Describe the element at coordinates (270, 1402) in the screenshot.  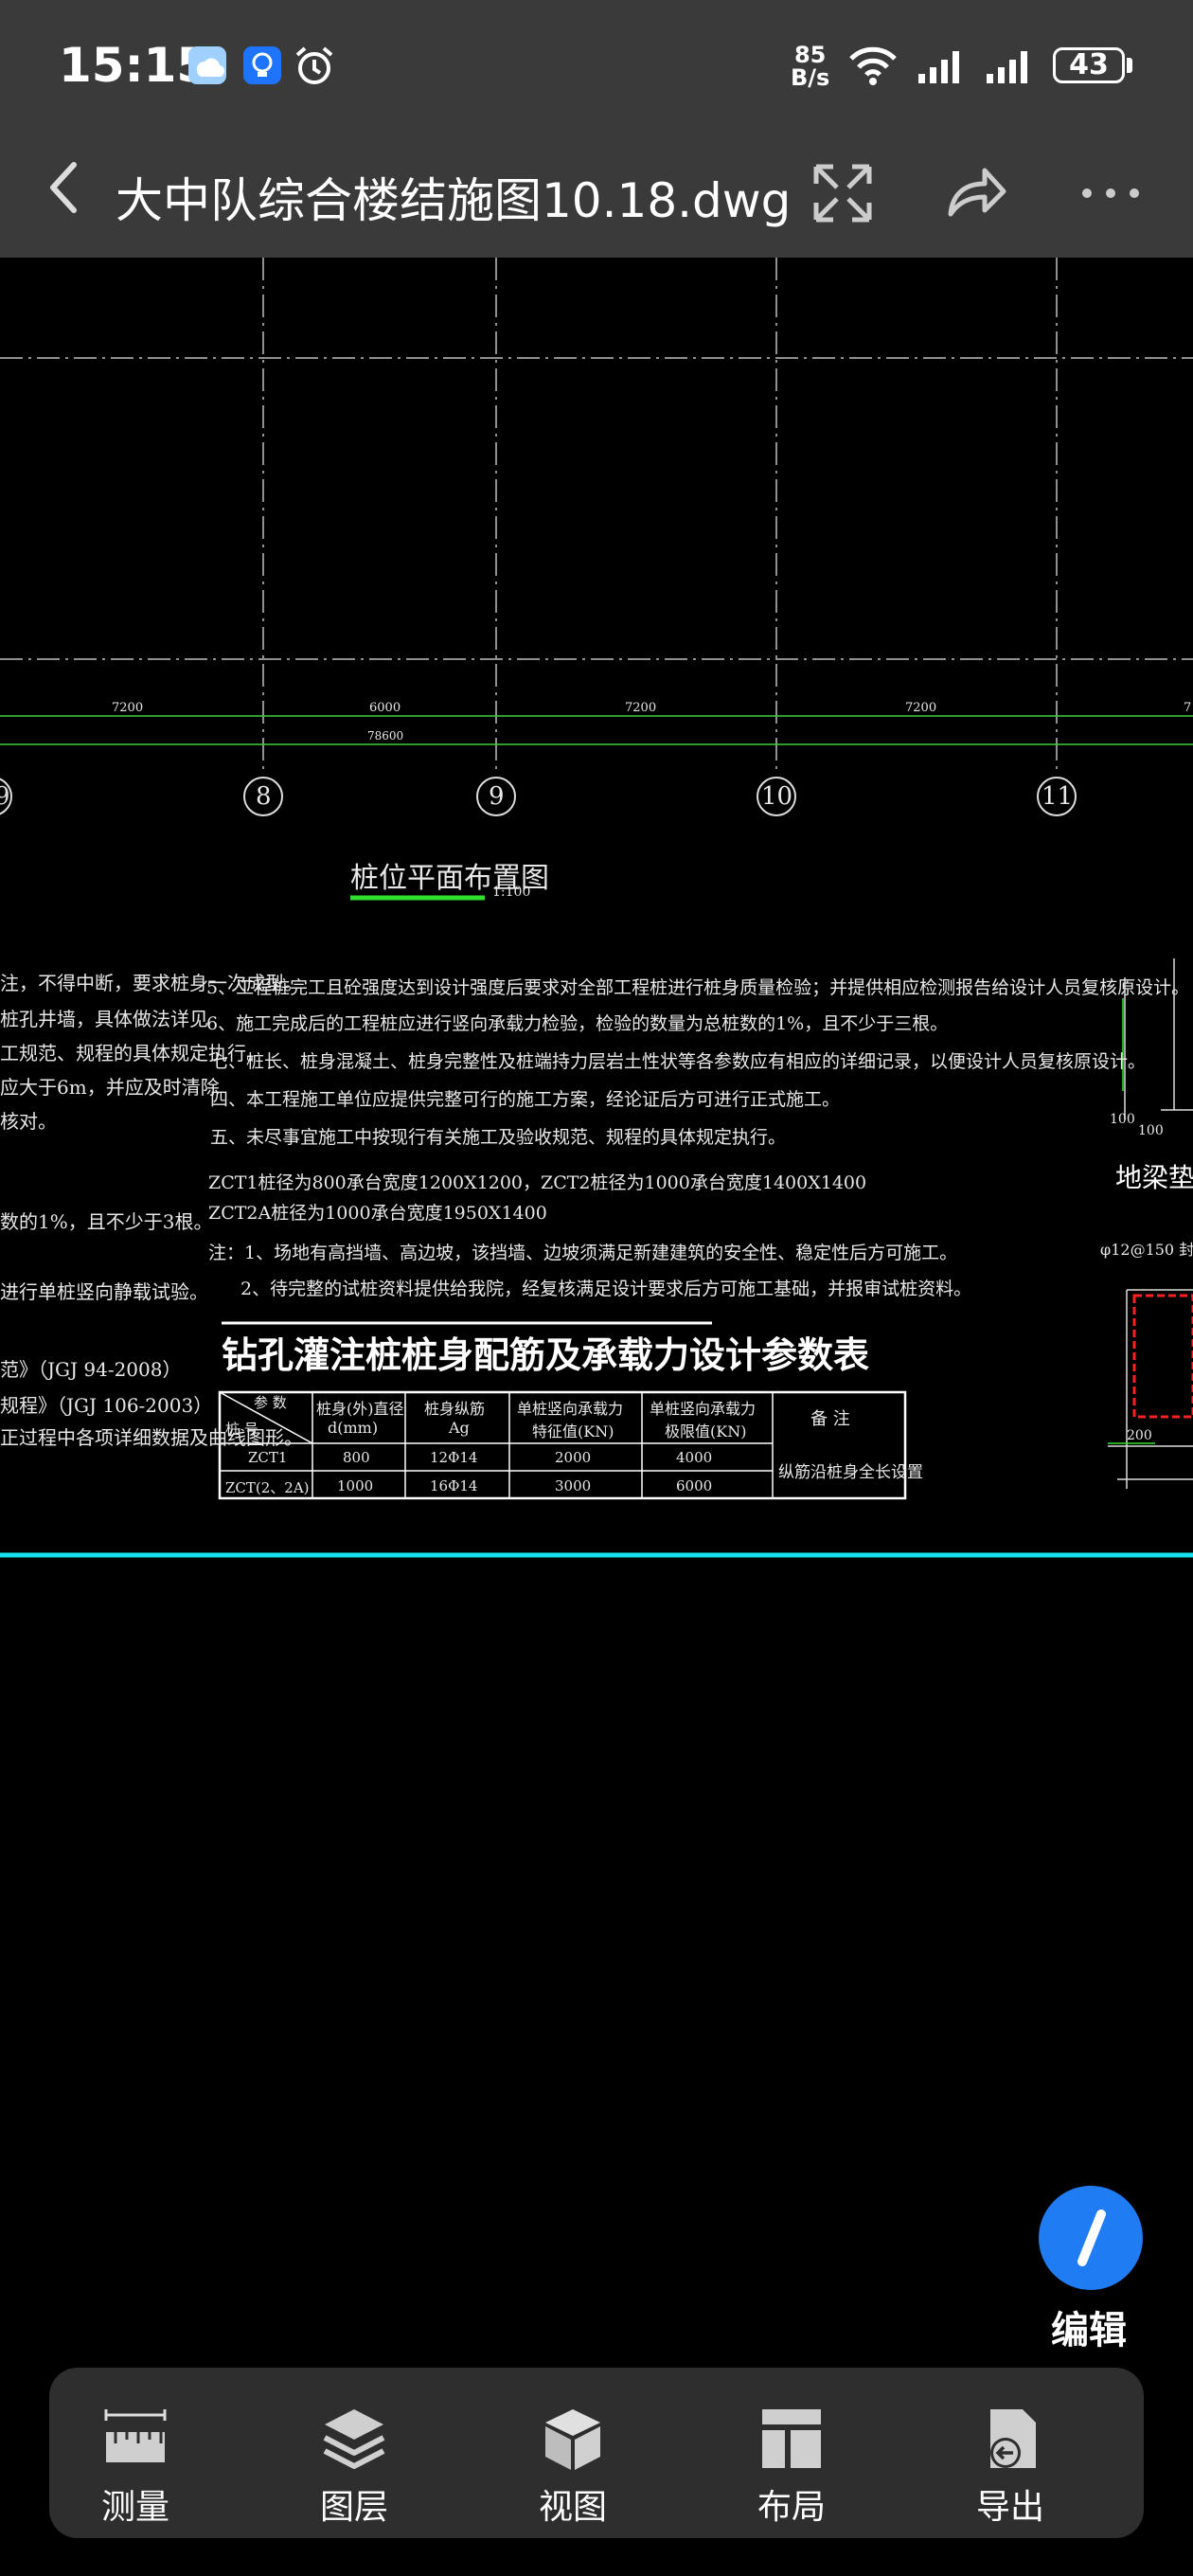
I see `table-corner-top: 参 数` at that location.